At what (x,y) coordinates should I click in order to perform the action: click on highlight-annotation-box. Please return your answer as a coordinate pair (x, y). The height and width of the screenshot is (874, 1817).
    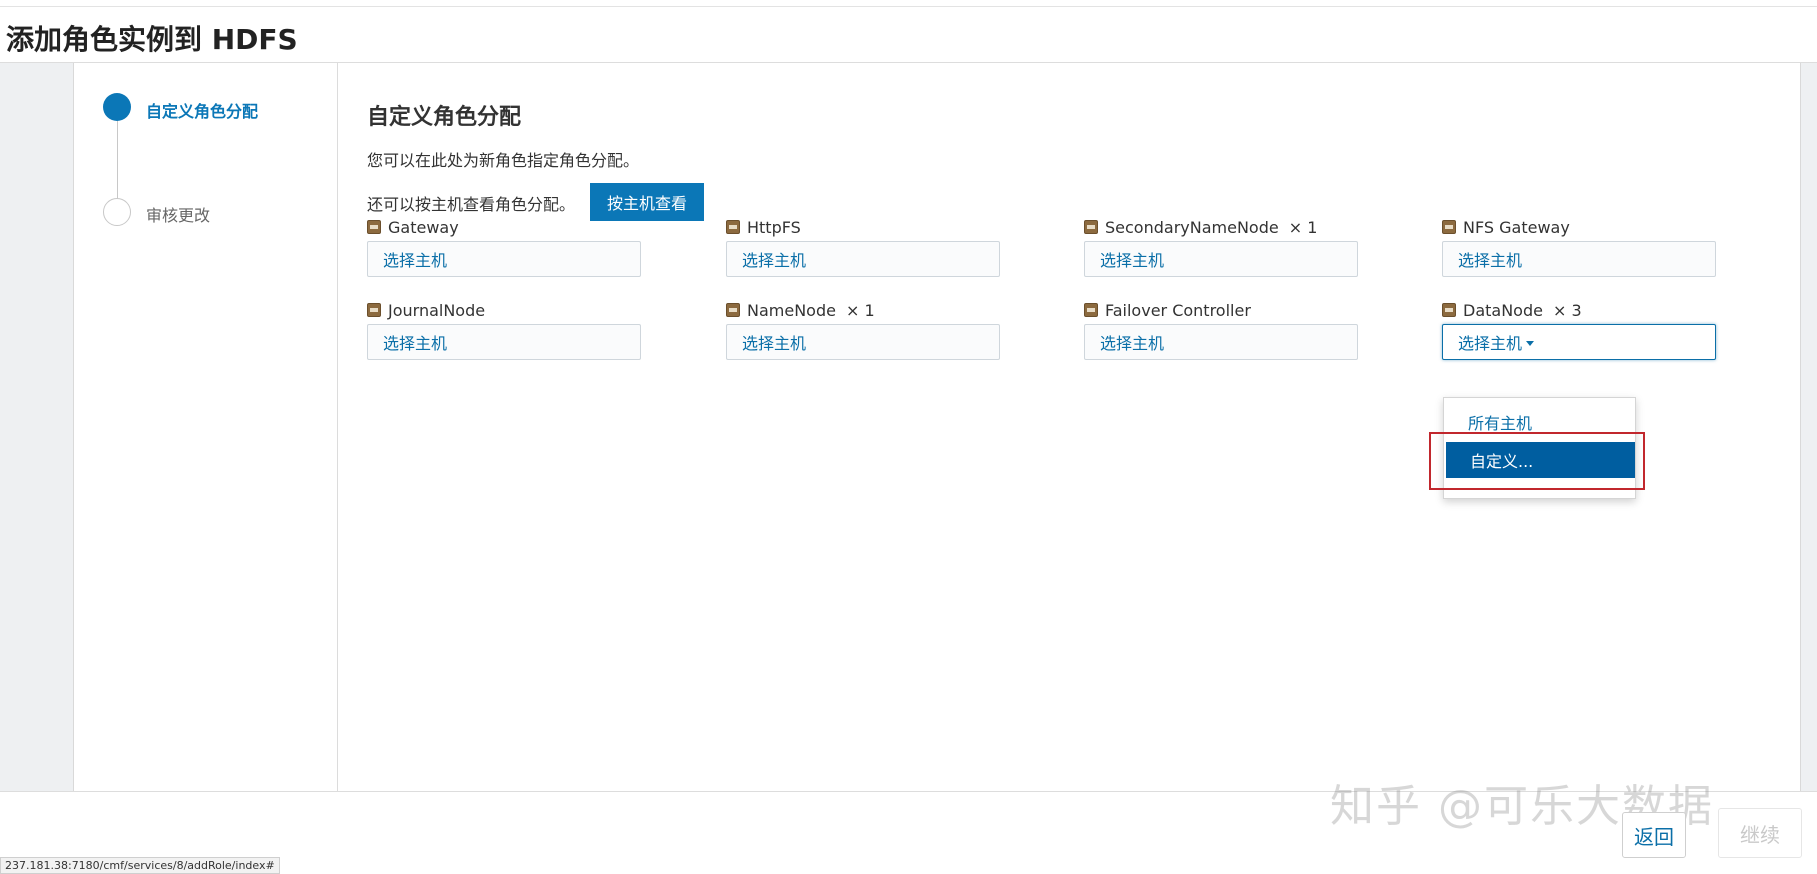
    Looking at the image, I should click on (1537, 461).